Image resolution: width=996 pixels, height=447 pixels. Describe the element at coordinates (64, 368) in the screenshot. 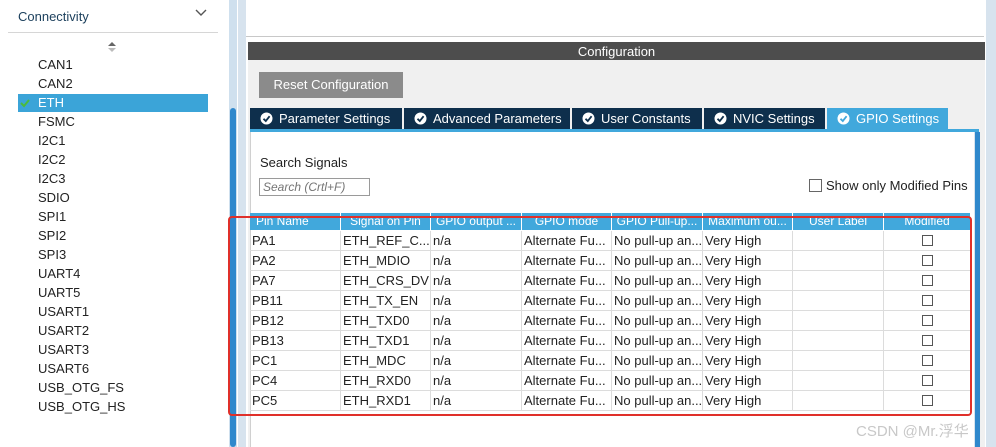

I see `peripheral-item-label: USART6` at that location.